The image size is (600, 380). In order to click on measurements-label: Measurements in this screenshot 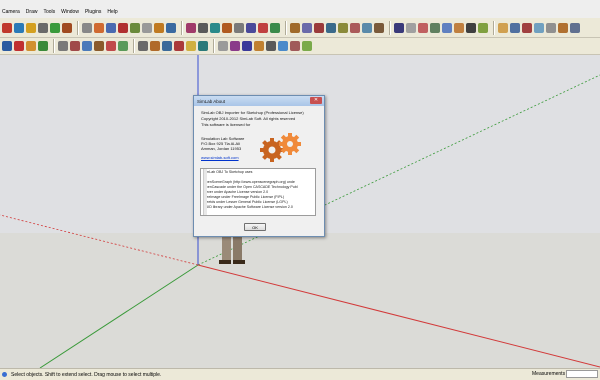, I will do `click(549, 374)`.